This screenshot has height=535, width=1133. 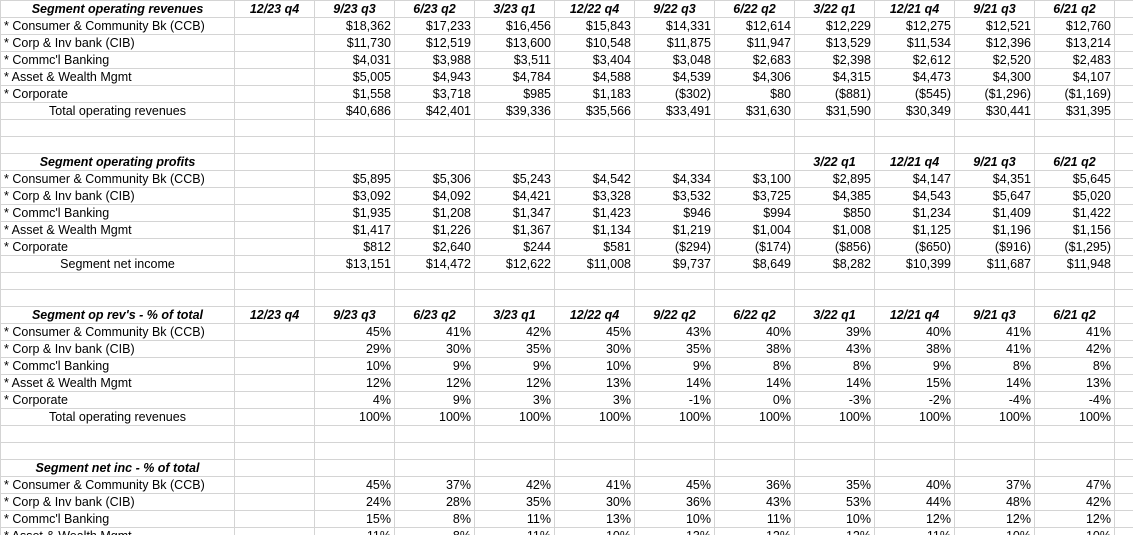 I want to click on data-cell: $3,718, so click(x=434, y=94).